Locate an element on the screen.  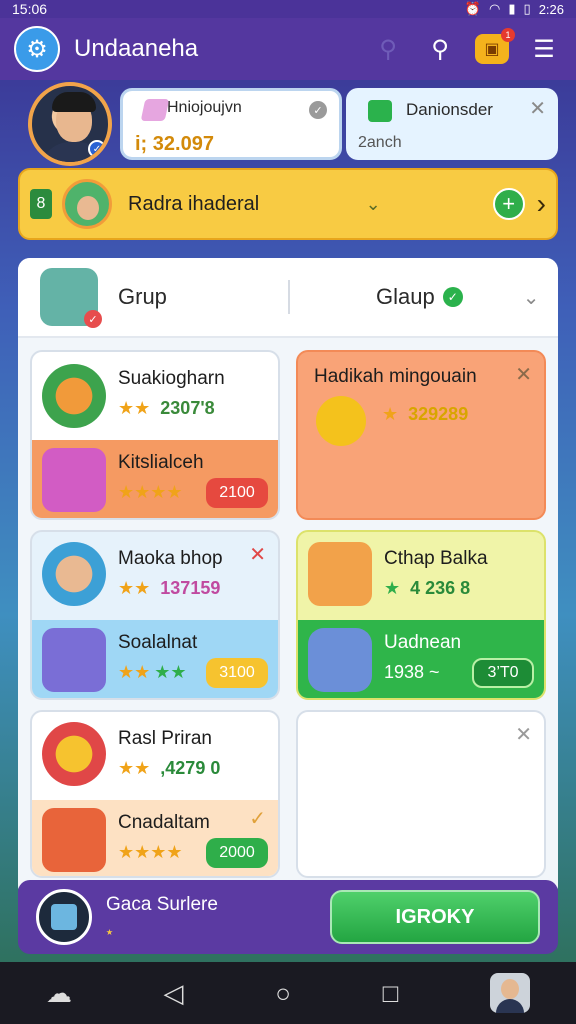
item-icon is located at coordinates (74, 396).